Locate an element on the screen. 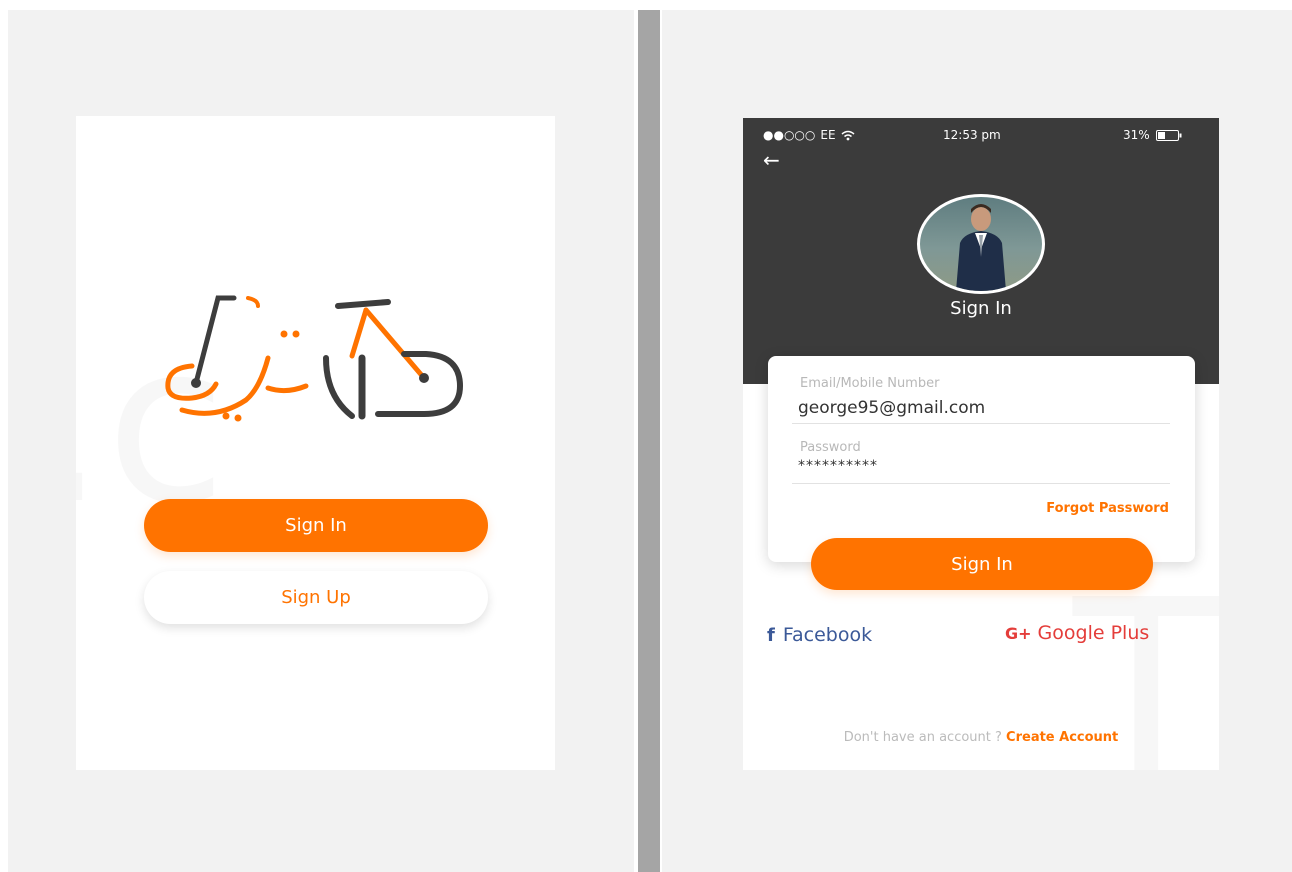  wifi-icon is located at coordinates (848, 135).